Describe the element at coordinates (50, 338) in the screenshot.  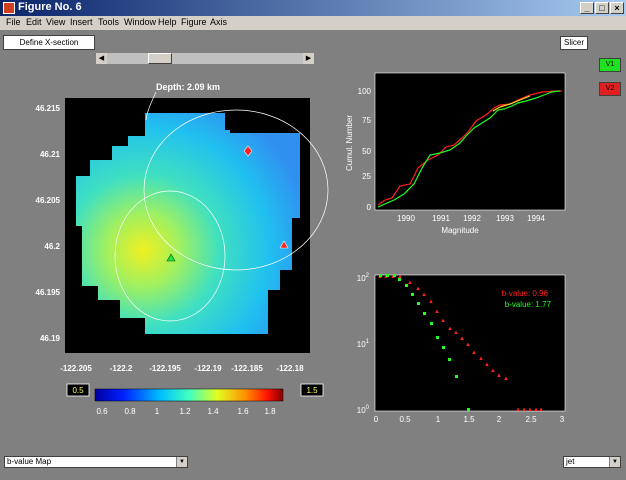
I see `map-ytick: 46.19` at that location.